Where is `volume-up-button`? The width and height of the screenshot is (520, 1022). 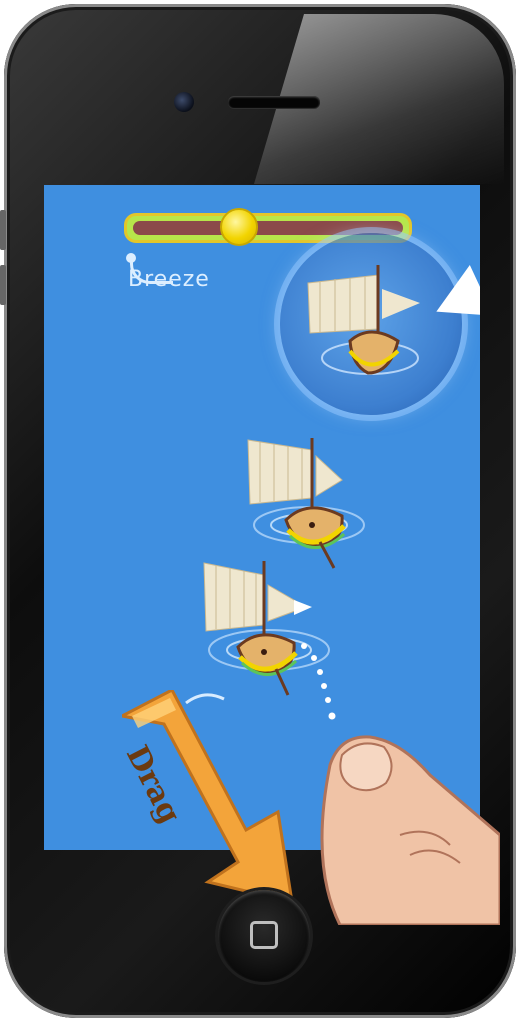 volume-up-button is located at coordinates (3, 230).